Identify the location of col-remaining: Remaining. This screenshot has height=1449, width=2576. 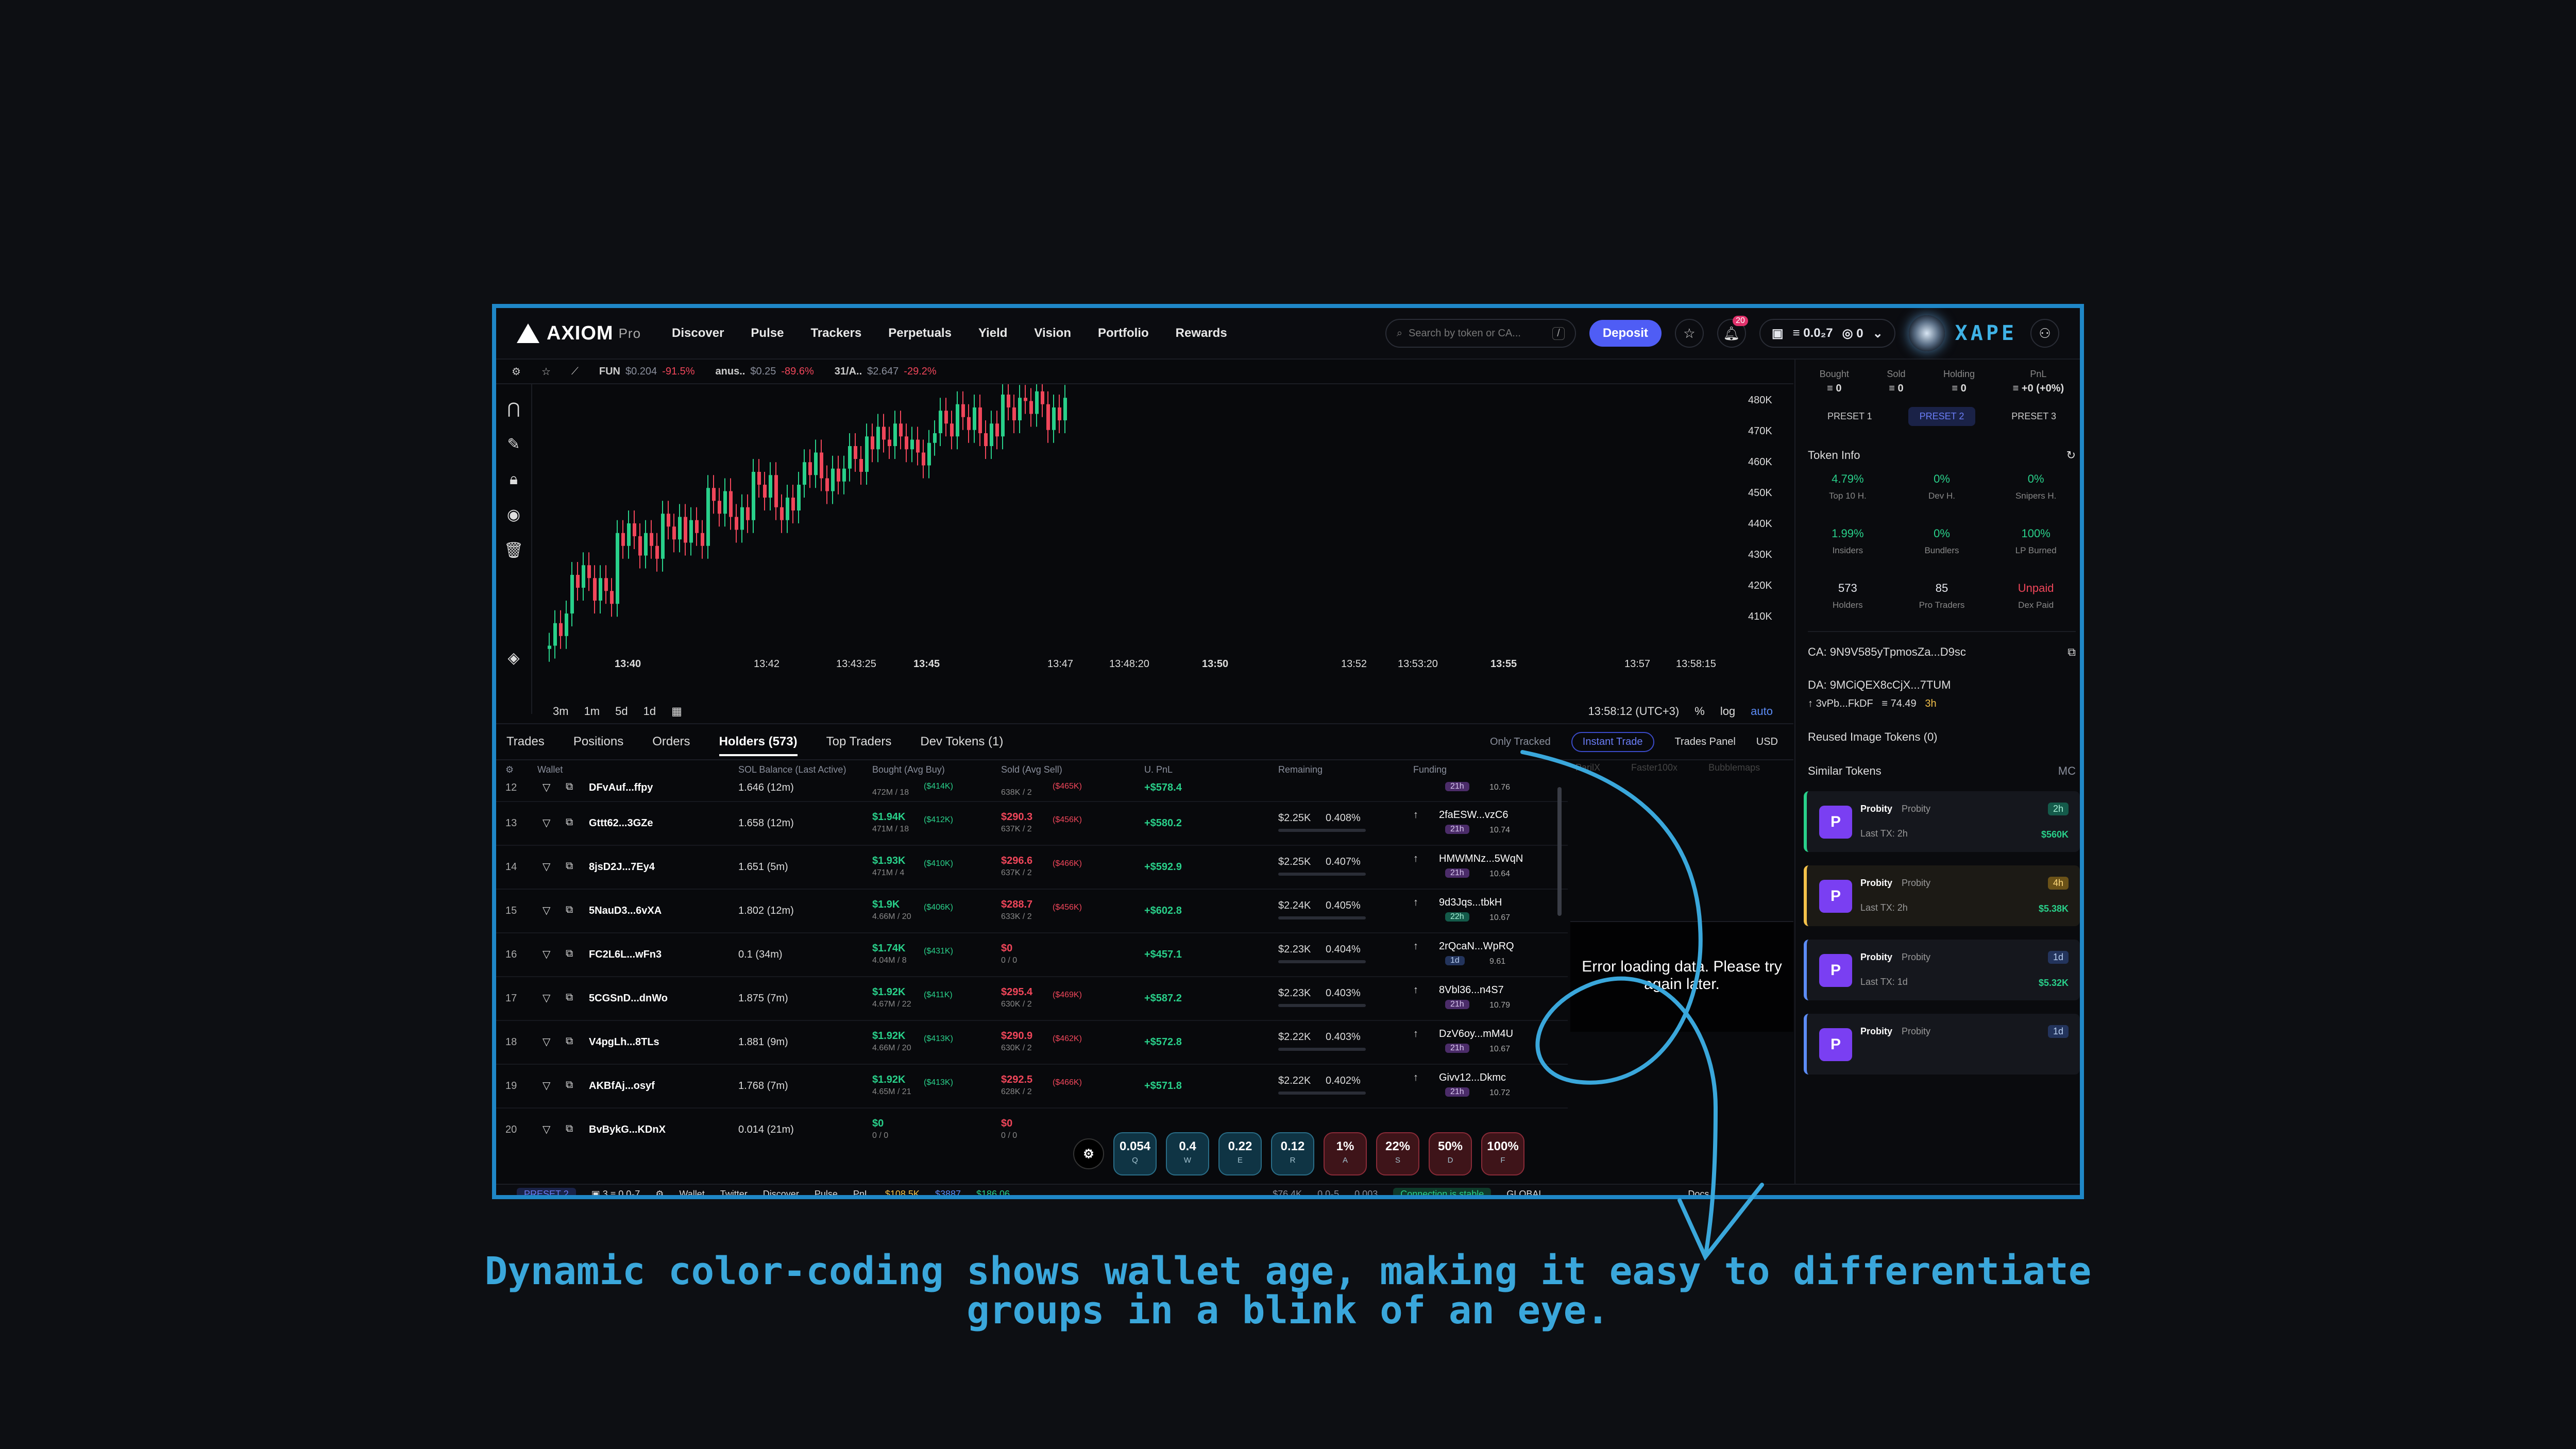
(1300, 770).